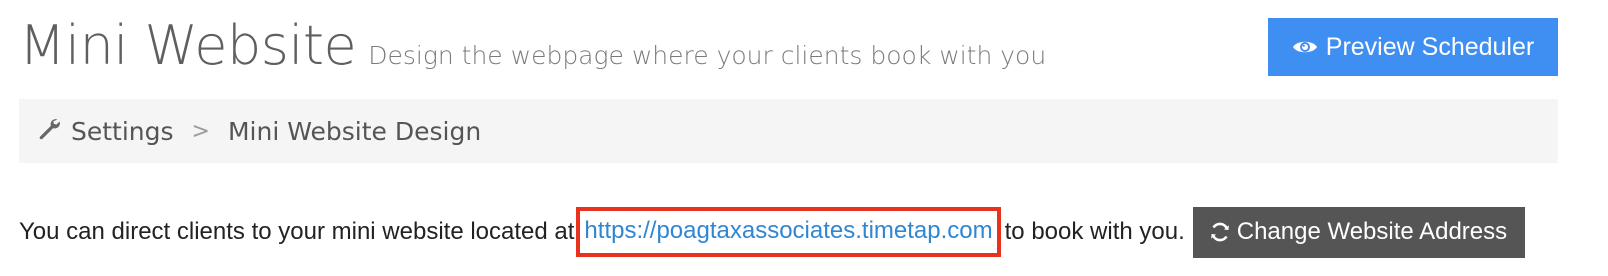 Image resolution: width=1608 pixels, height=276 pixels. I want to click on wrench-icon, so click(49, 131).